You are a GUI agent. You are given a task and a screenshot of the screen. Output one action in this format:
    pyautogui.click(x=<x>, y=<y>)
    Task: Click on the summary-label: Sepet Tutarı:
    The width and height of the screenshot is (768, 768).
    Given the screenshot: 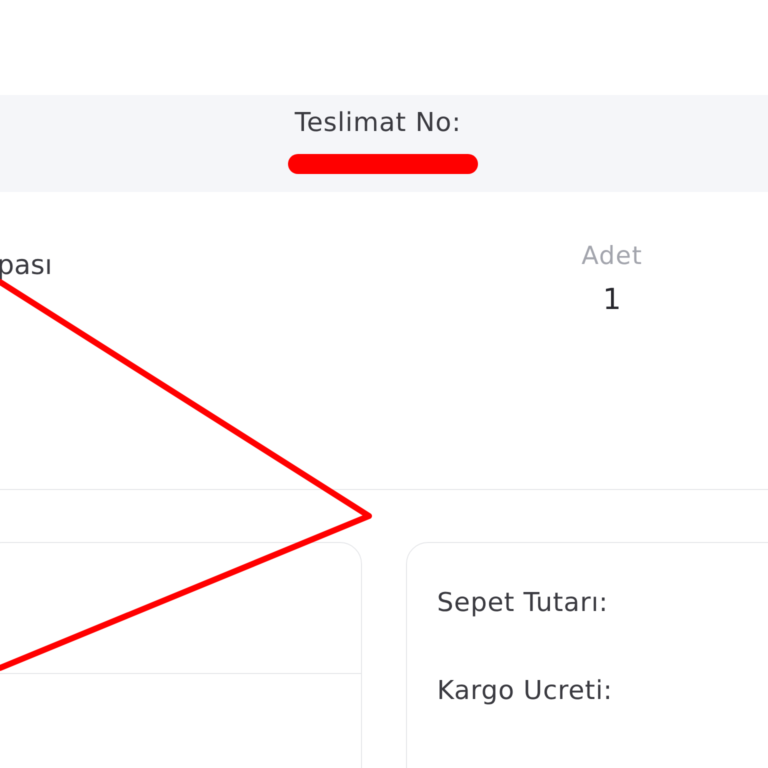 What is the action you would take?
    pyautogui.click(x=523, y=603)
    